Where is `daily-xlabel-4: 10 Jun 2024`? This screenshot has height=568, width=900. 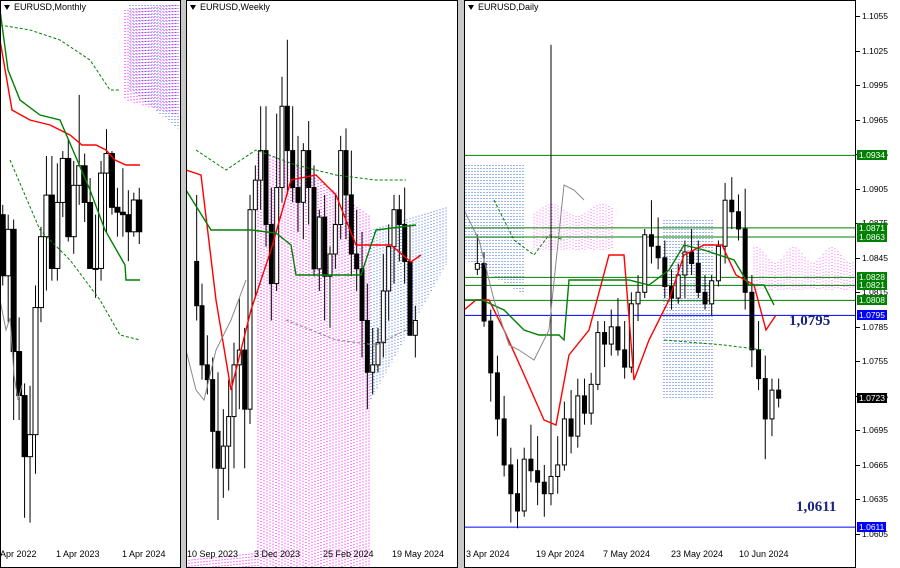
daily-xlabel-4: 10 Jun 2024 is located at coordinates (764, 554).